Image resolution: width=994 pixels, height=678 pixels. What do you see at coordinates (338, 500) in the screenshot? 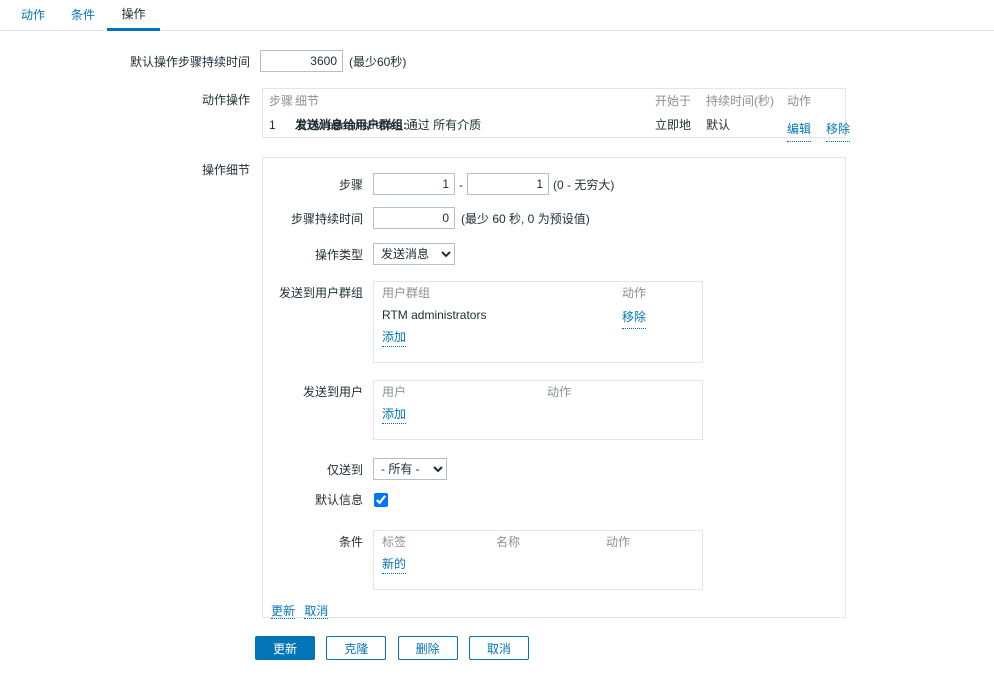
I see `default-message-label: 默认信息` at bounding box center [338, 500].